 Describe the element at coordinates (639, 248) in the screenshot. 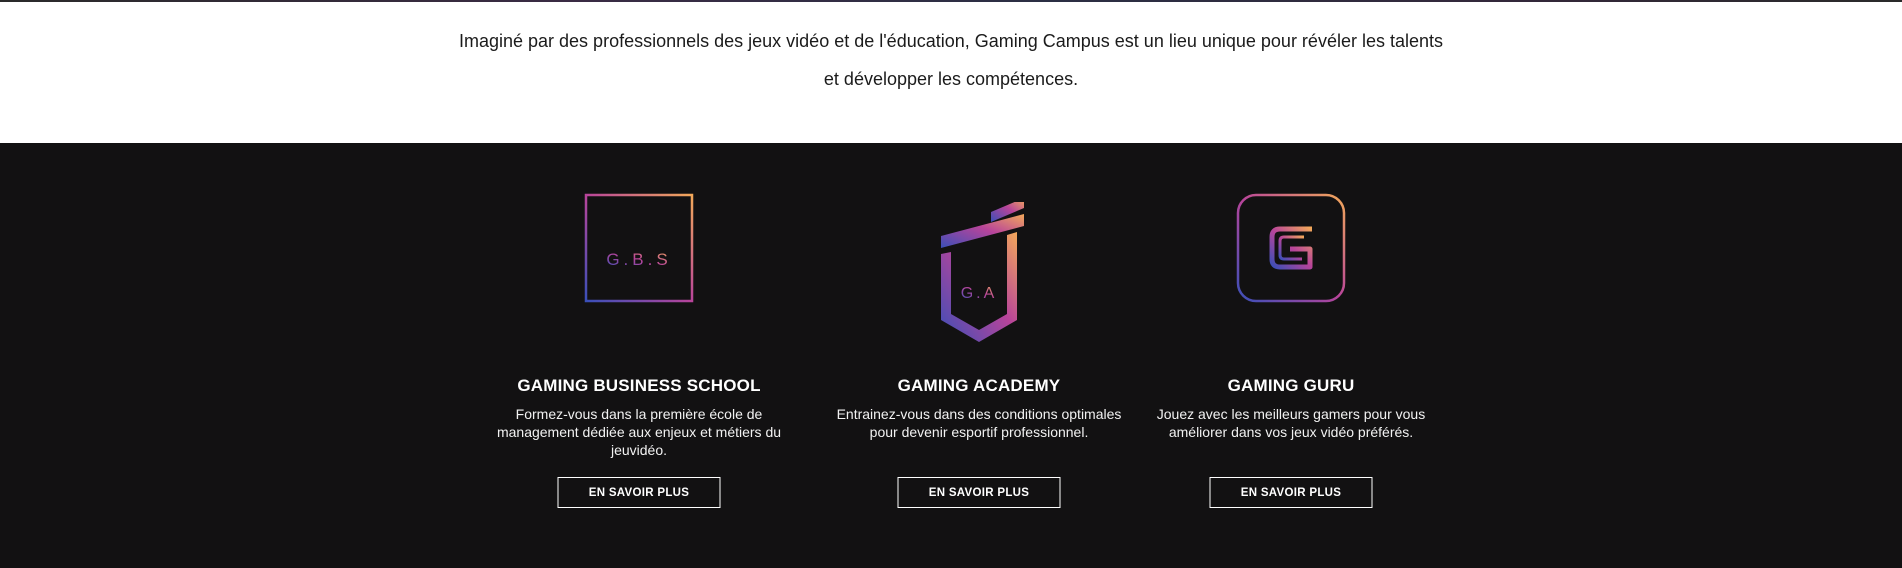

I see `gbs-logo: G.B.S` at that location.